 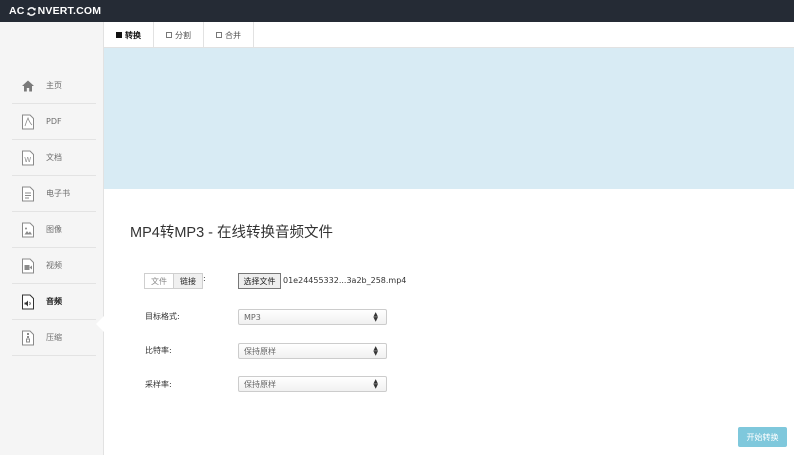 What do you see at coordinates (28, 230) in the screenshot?
I see `image-icon` at bounding box center [28, 230].